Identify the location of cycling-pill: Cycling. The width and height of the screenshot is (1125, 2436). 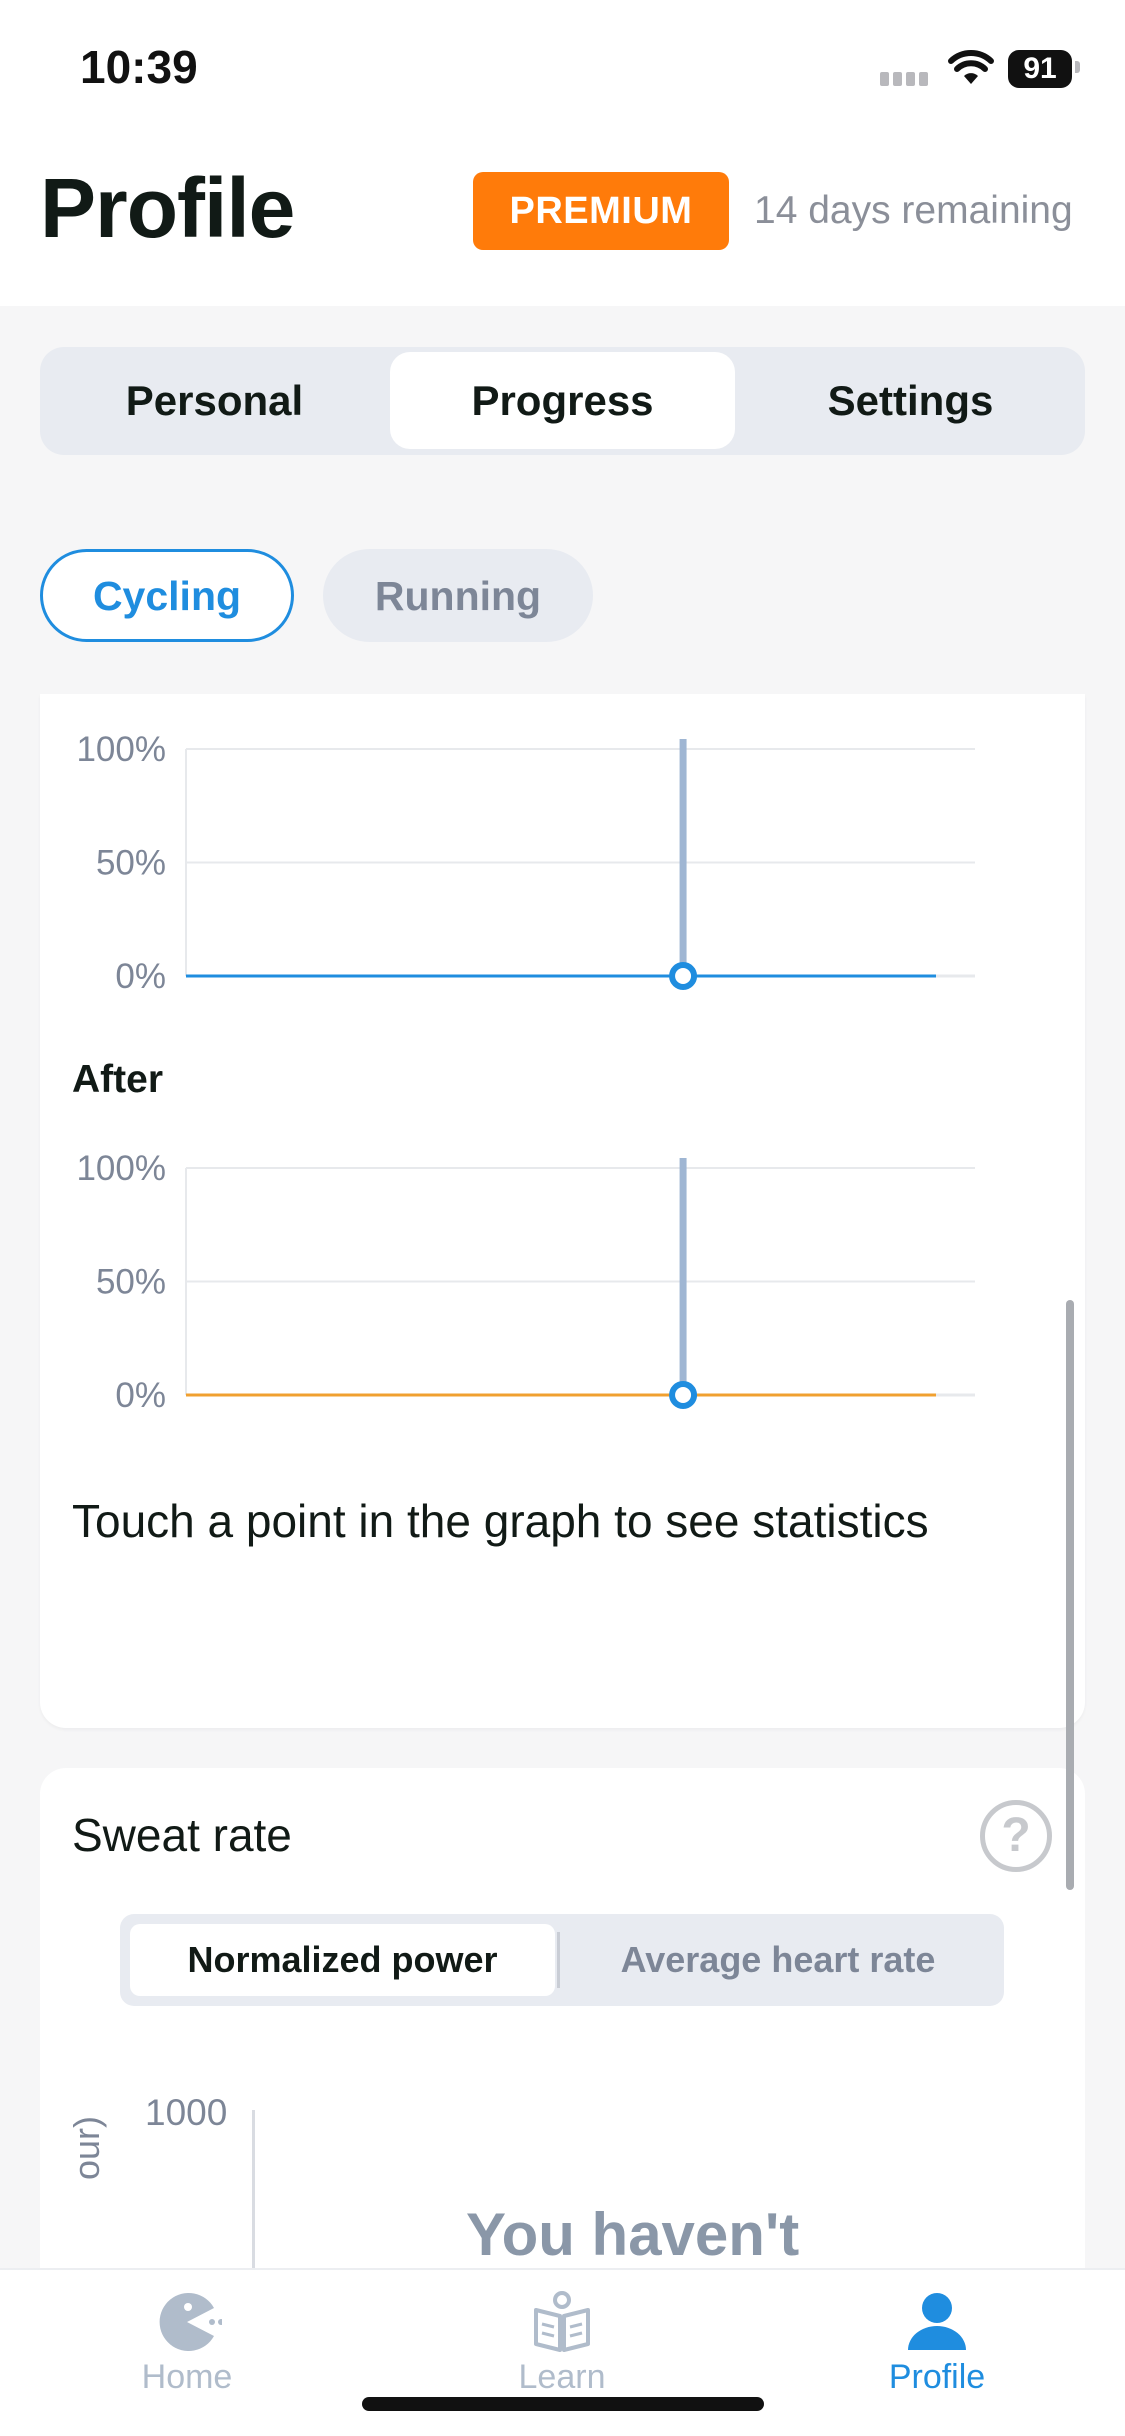
(167, 595).